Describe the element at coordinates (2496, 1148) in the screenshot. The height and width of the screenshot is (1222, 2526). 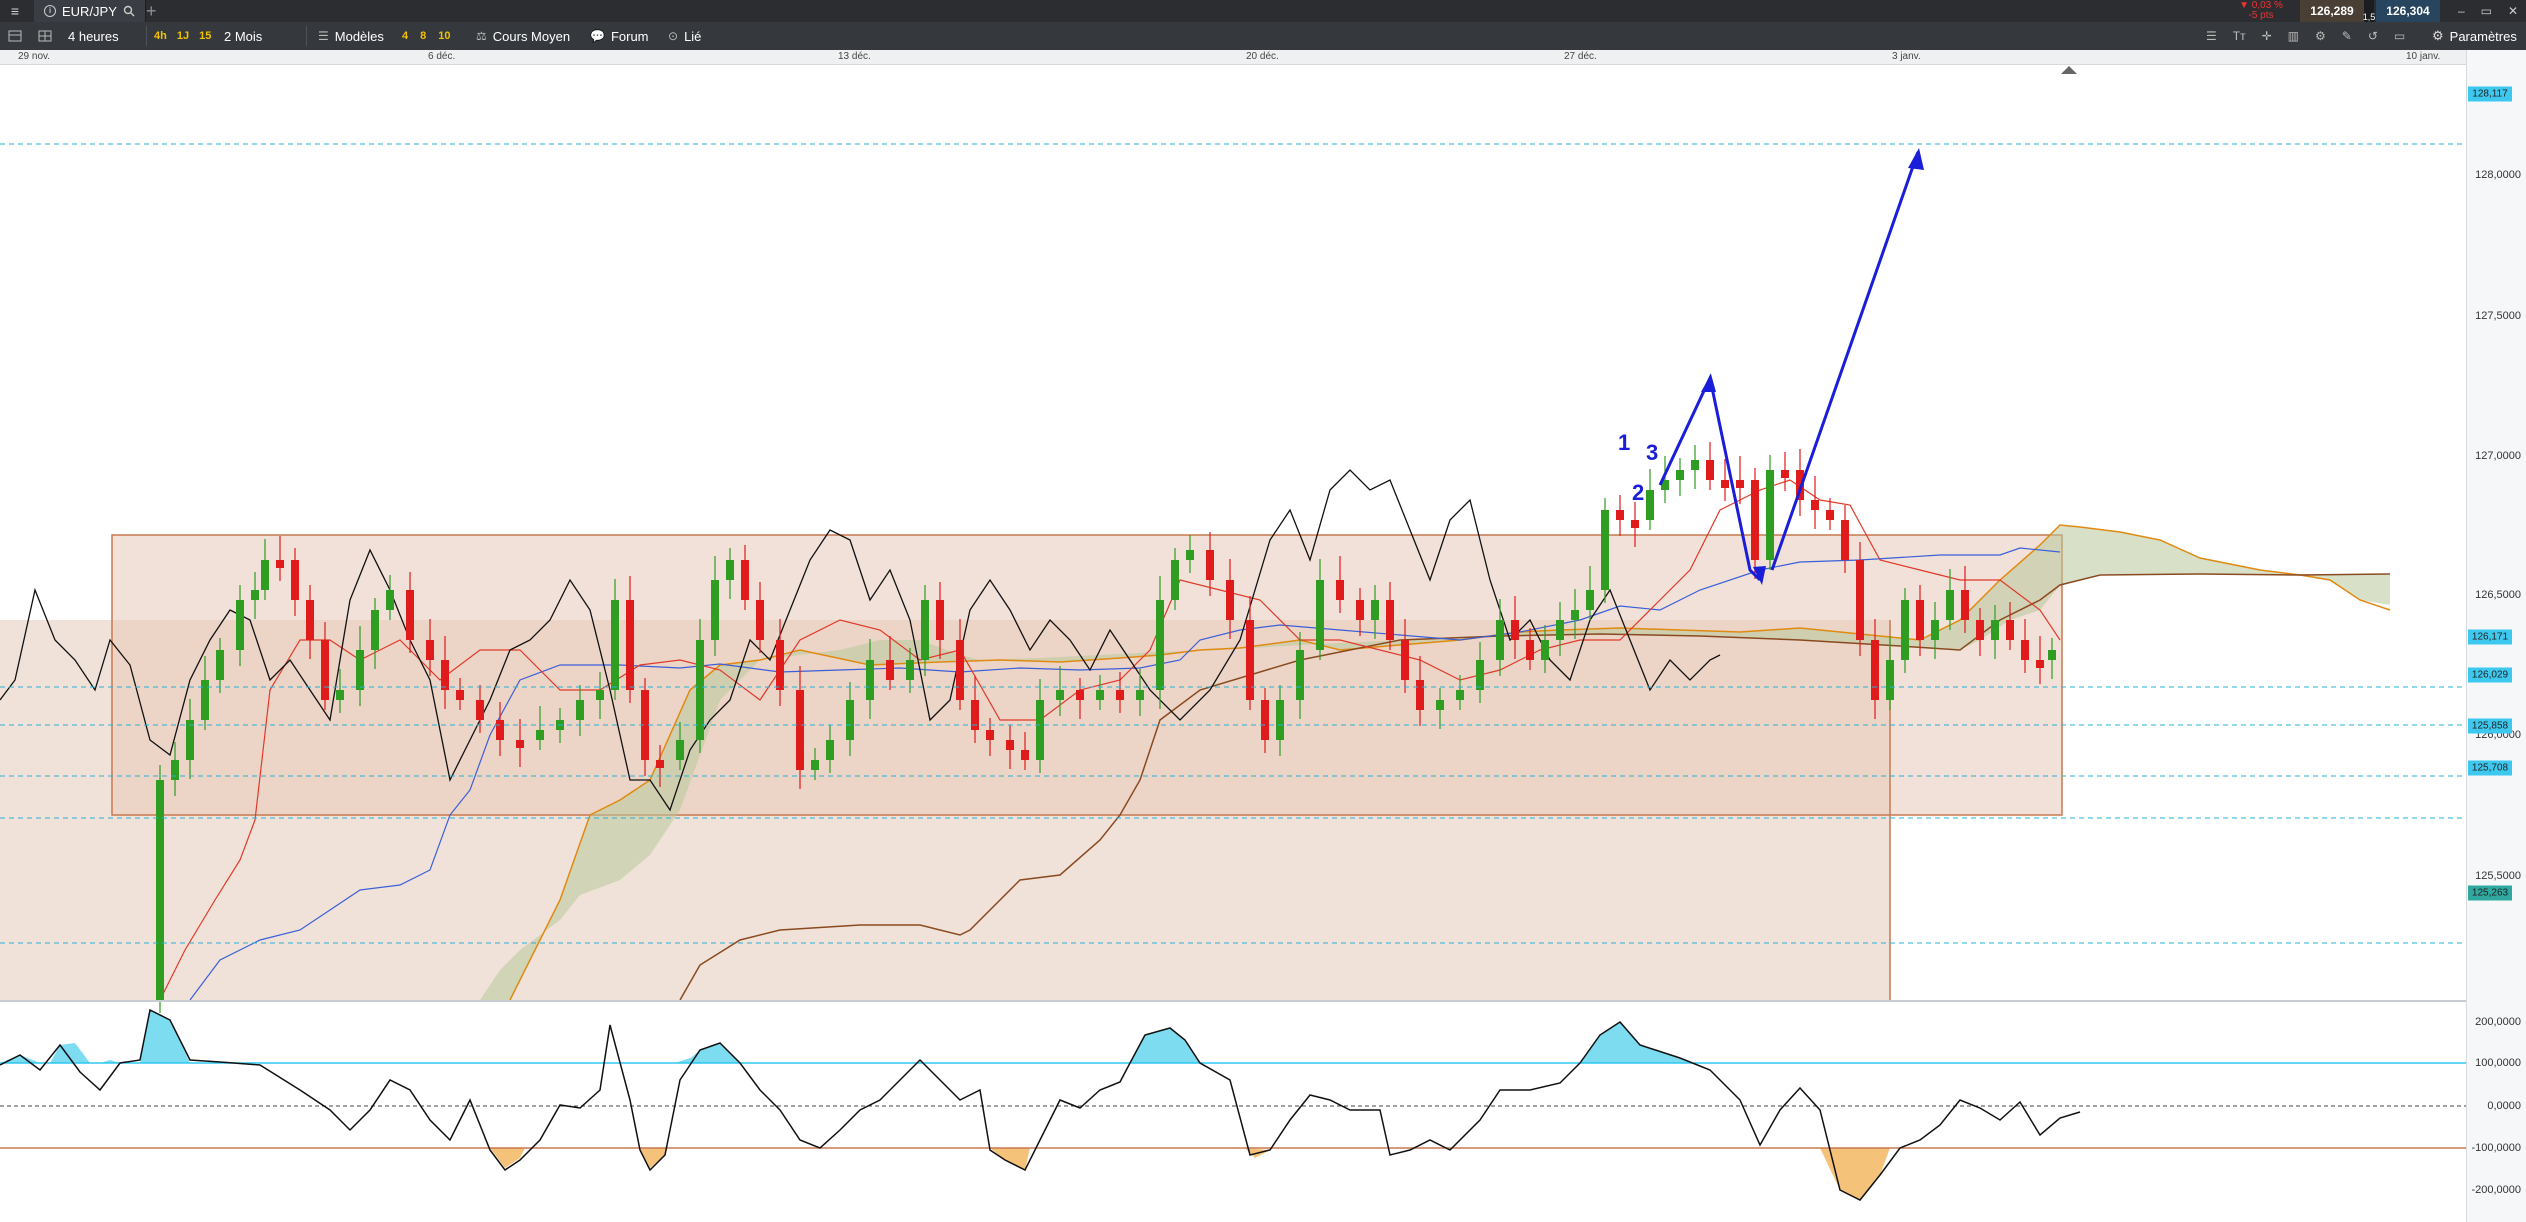
I see `cci-label: -100,0000` at that location.